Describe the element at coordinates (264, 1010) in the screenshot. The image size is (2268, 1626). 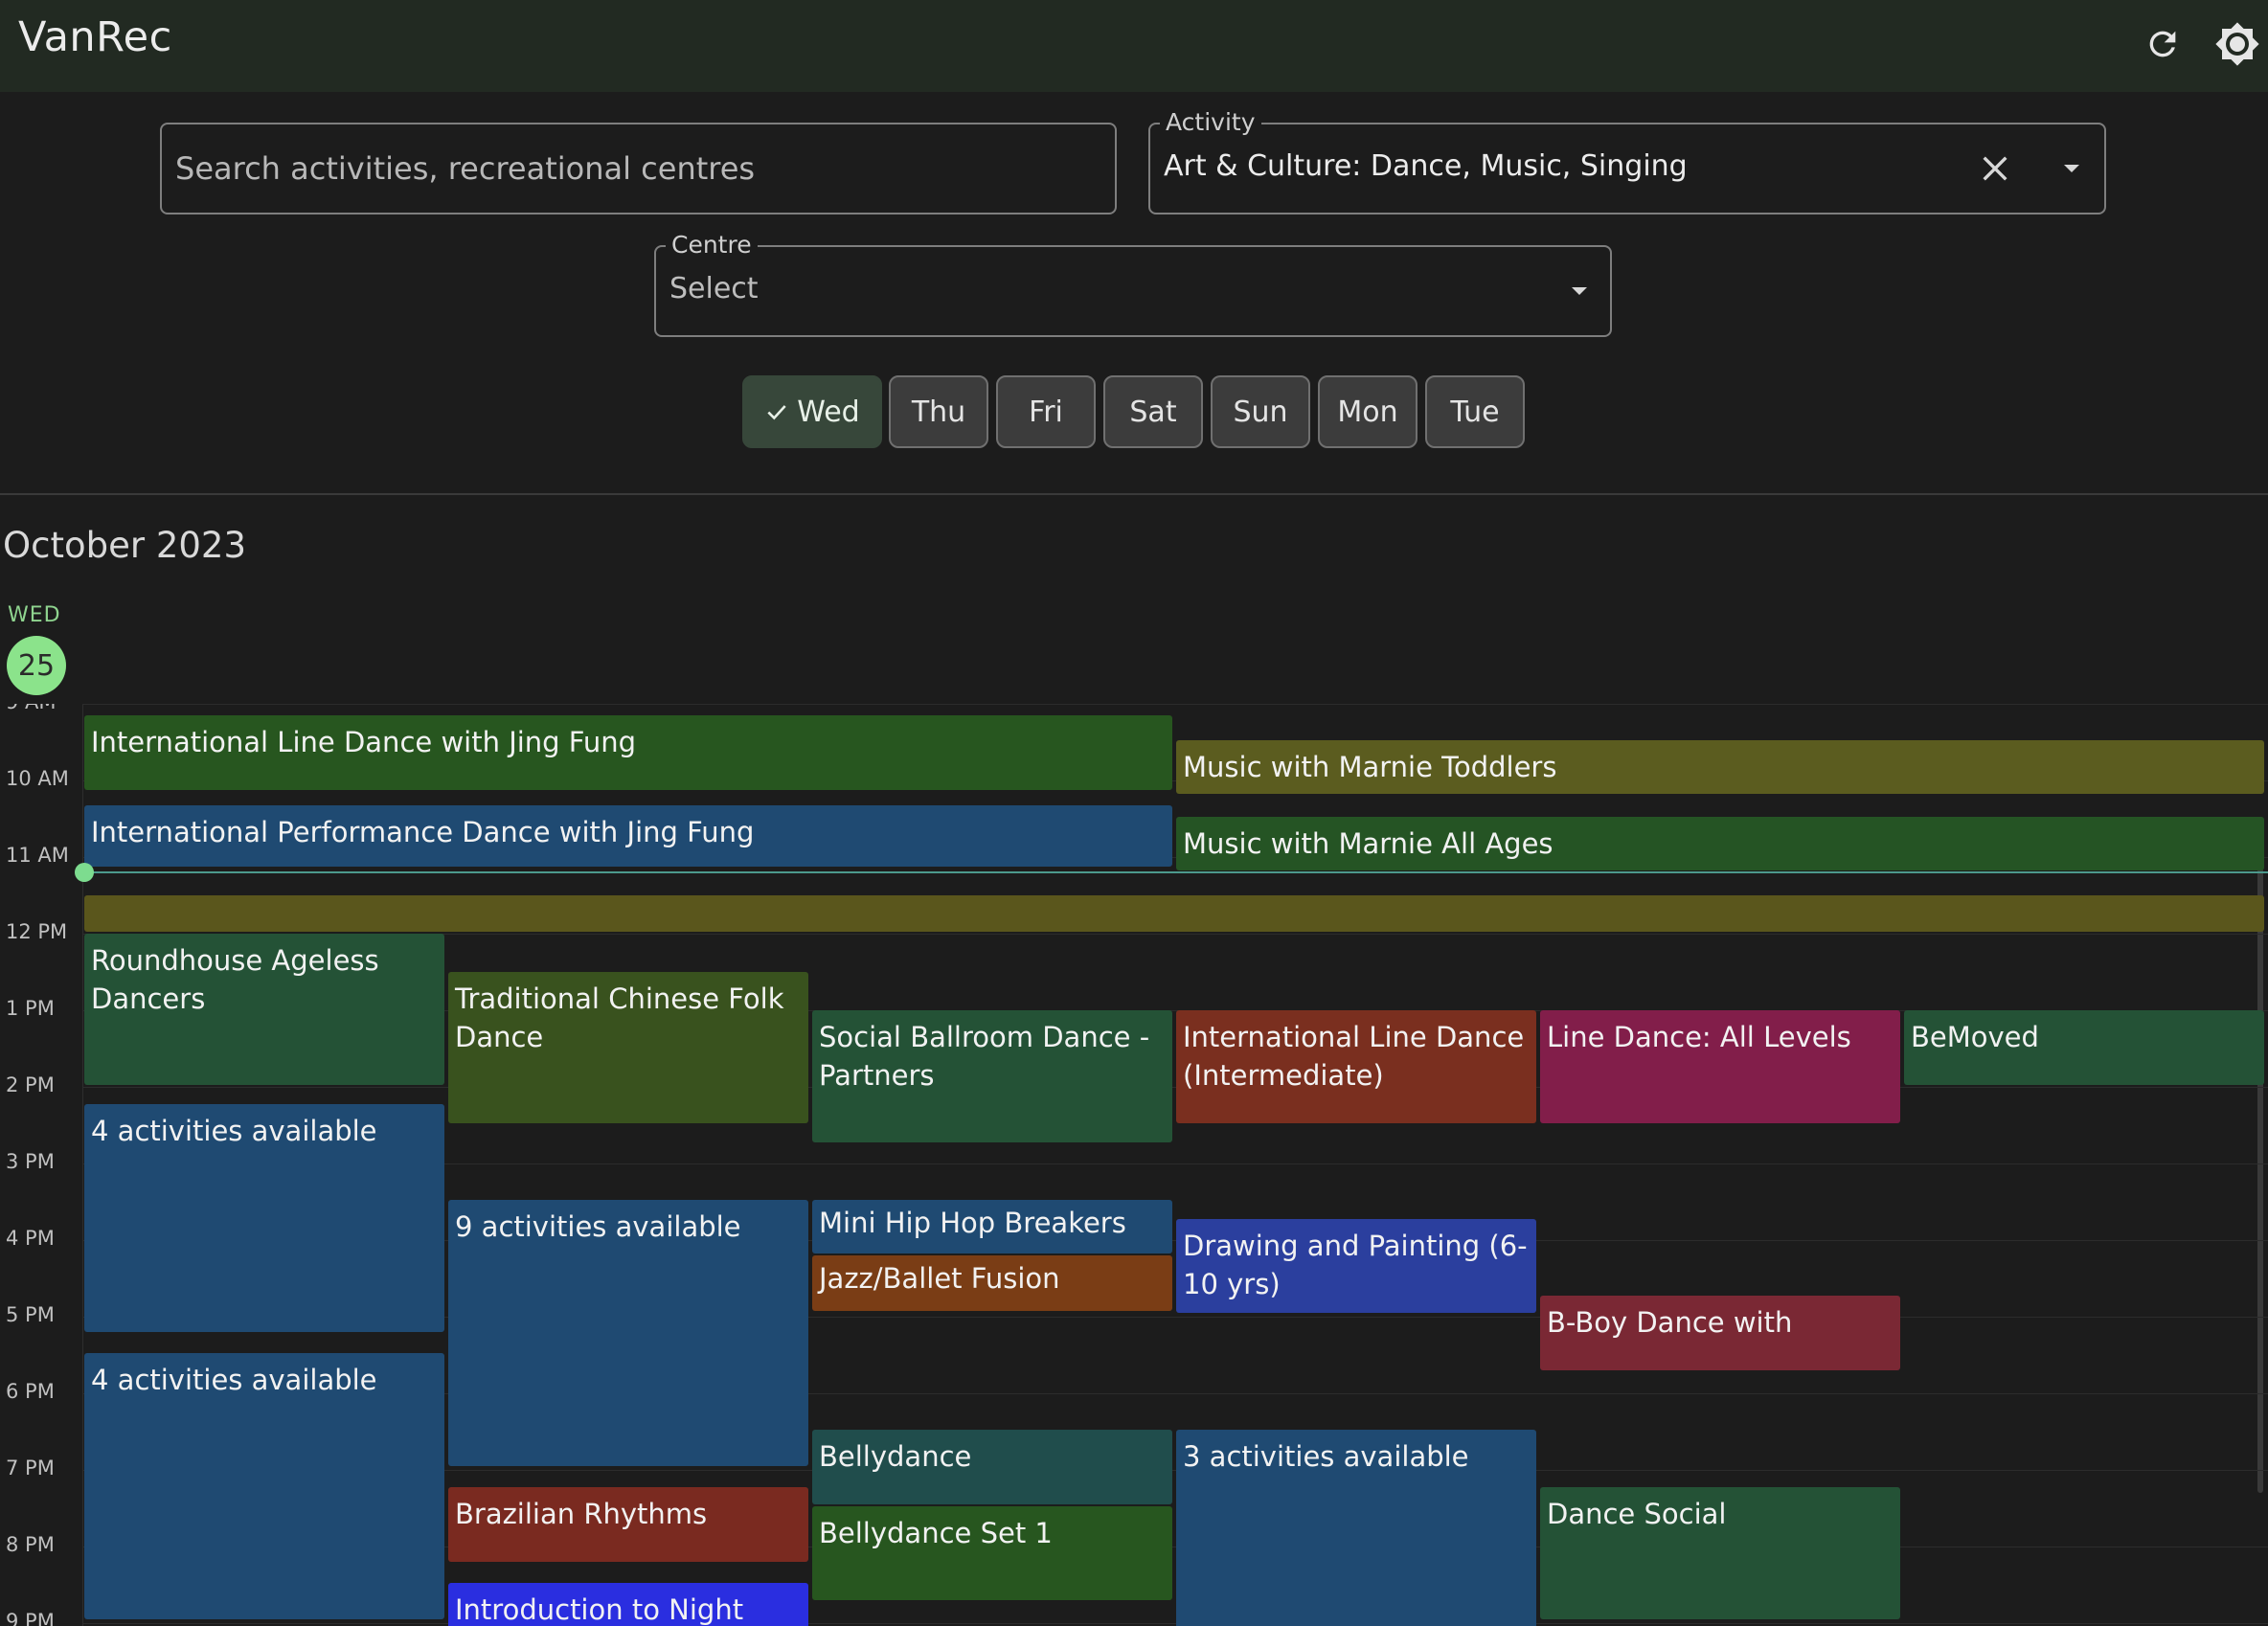
I see `calendar-event: Roundhouse Ageless Dancers` at that location.